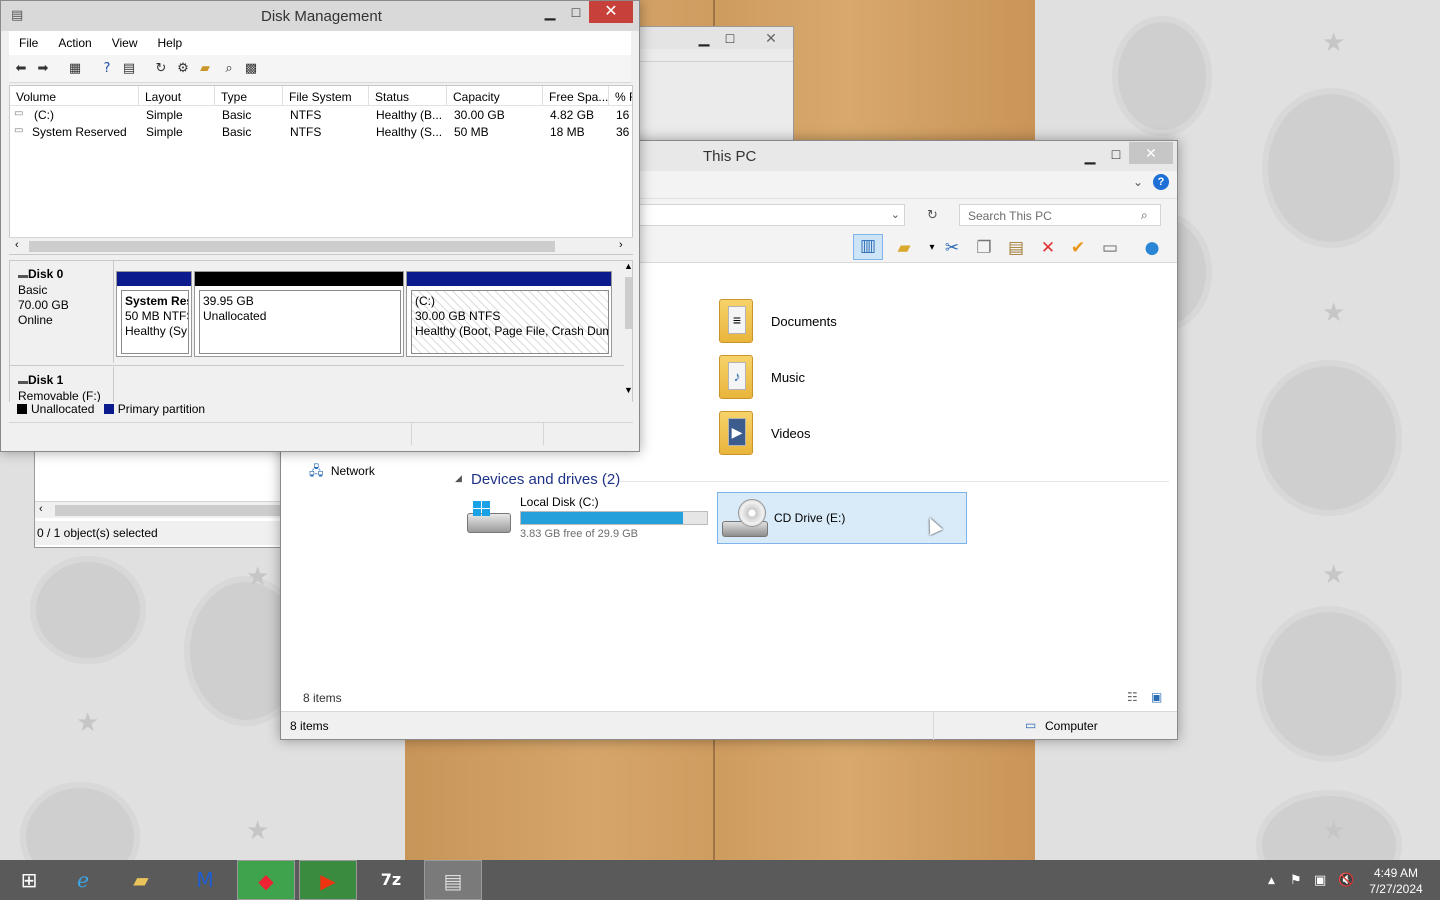 The height and width of the screenshot is (900, 1440). I want to click on scroll-up-icon: ▲, so click(628, 266).